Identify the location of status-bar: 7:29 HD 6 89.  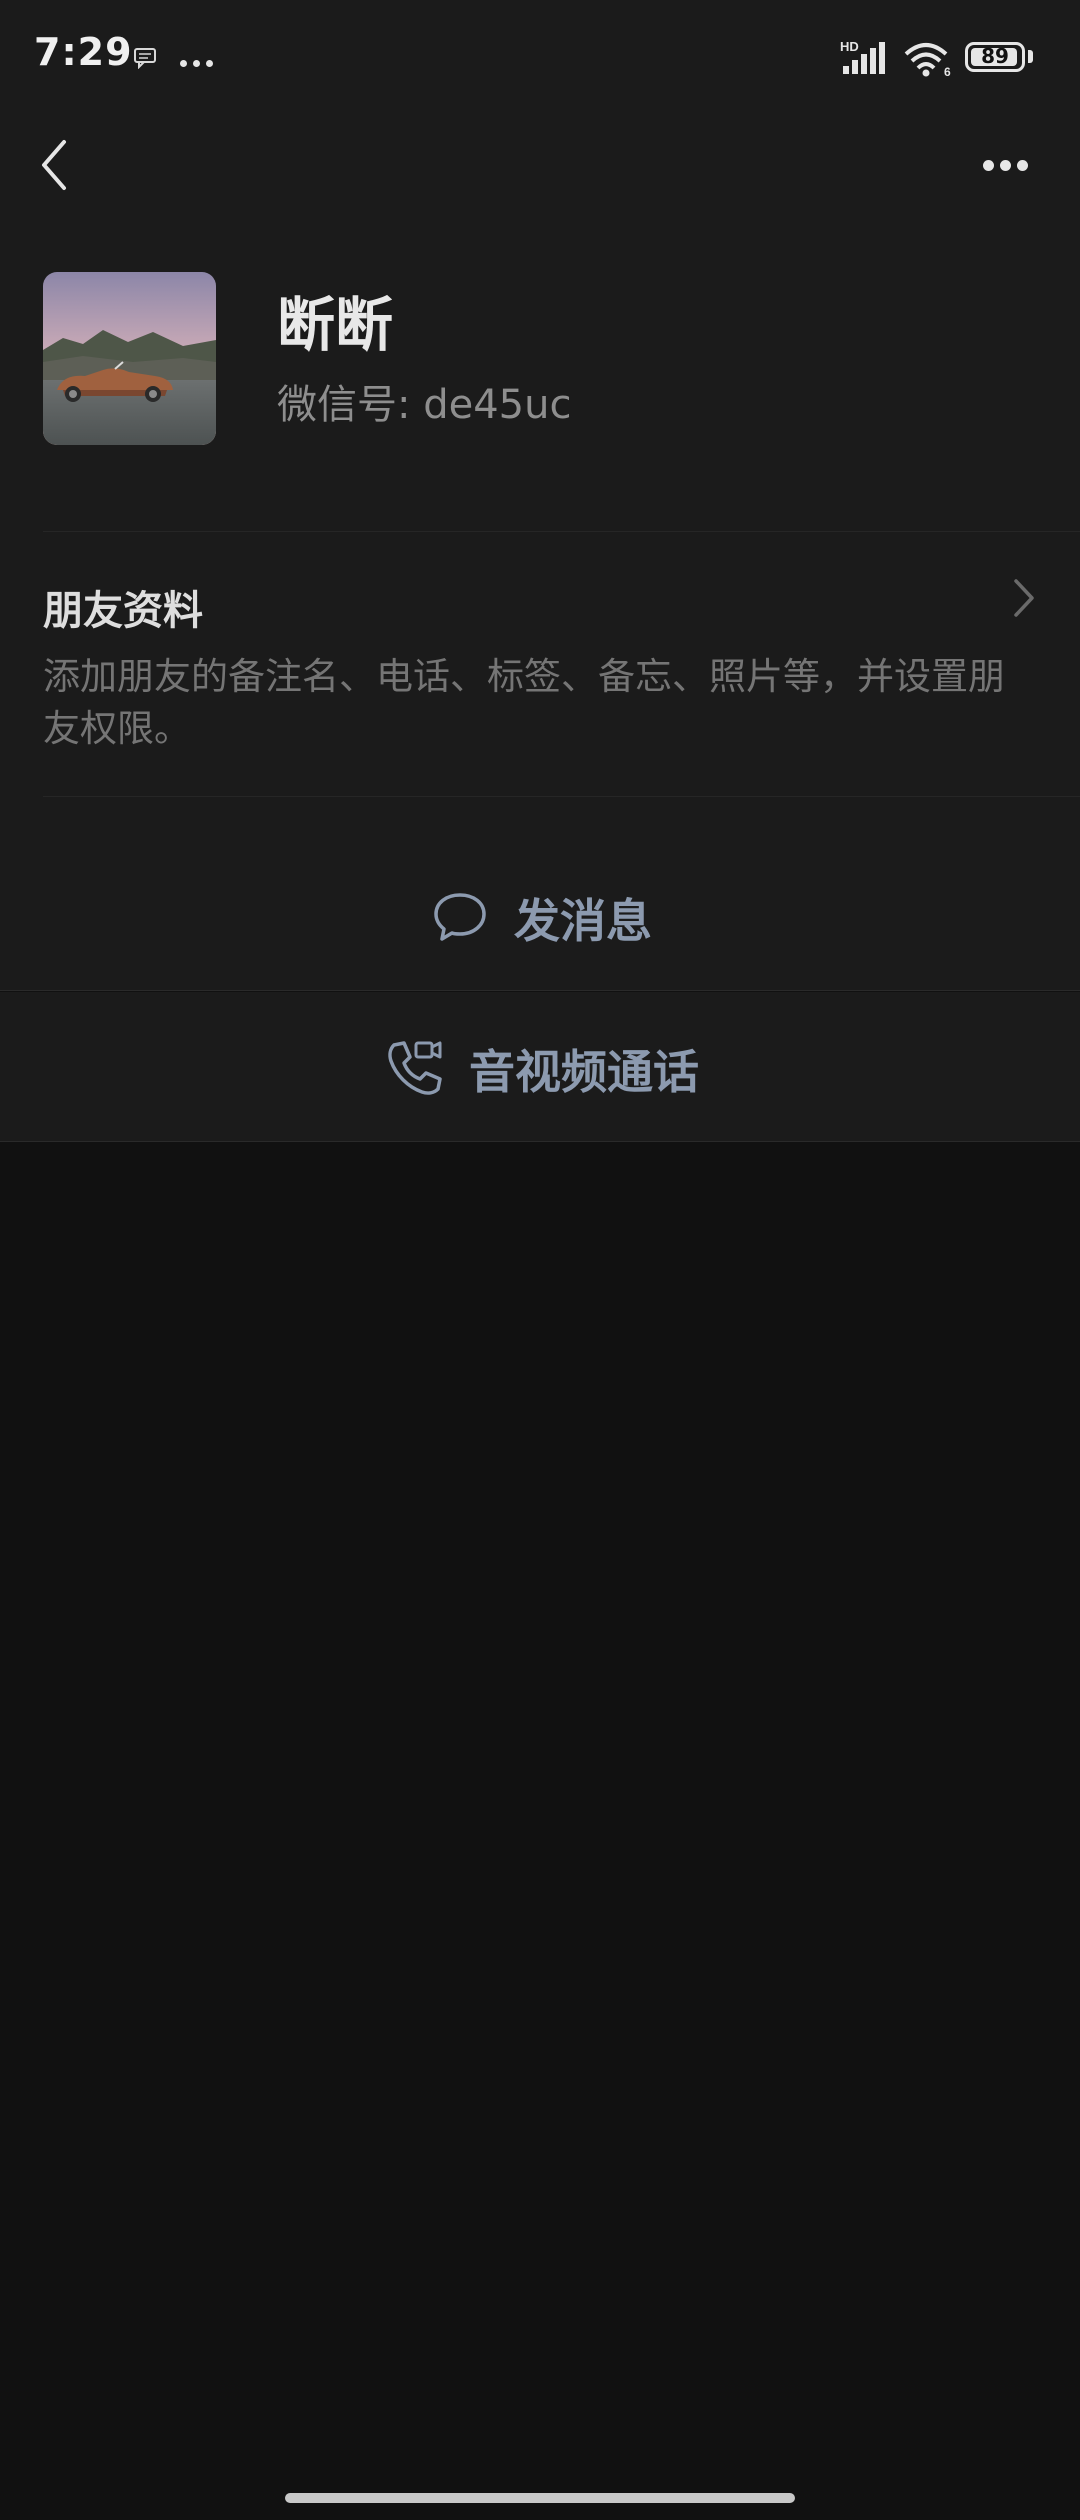
(540, 57).